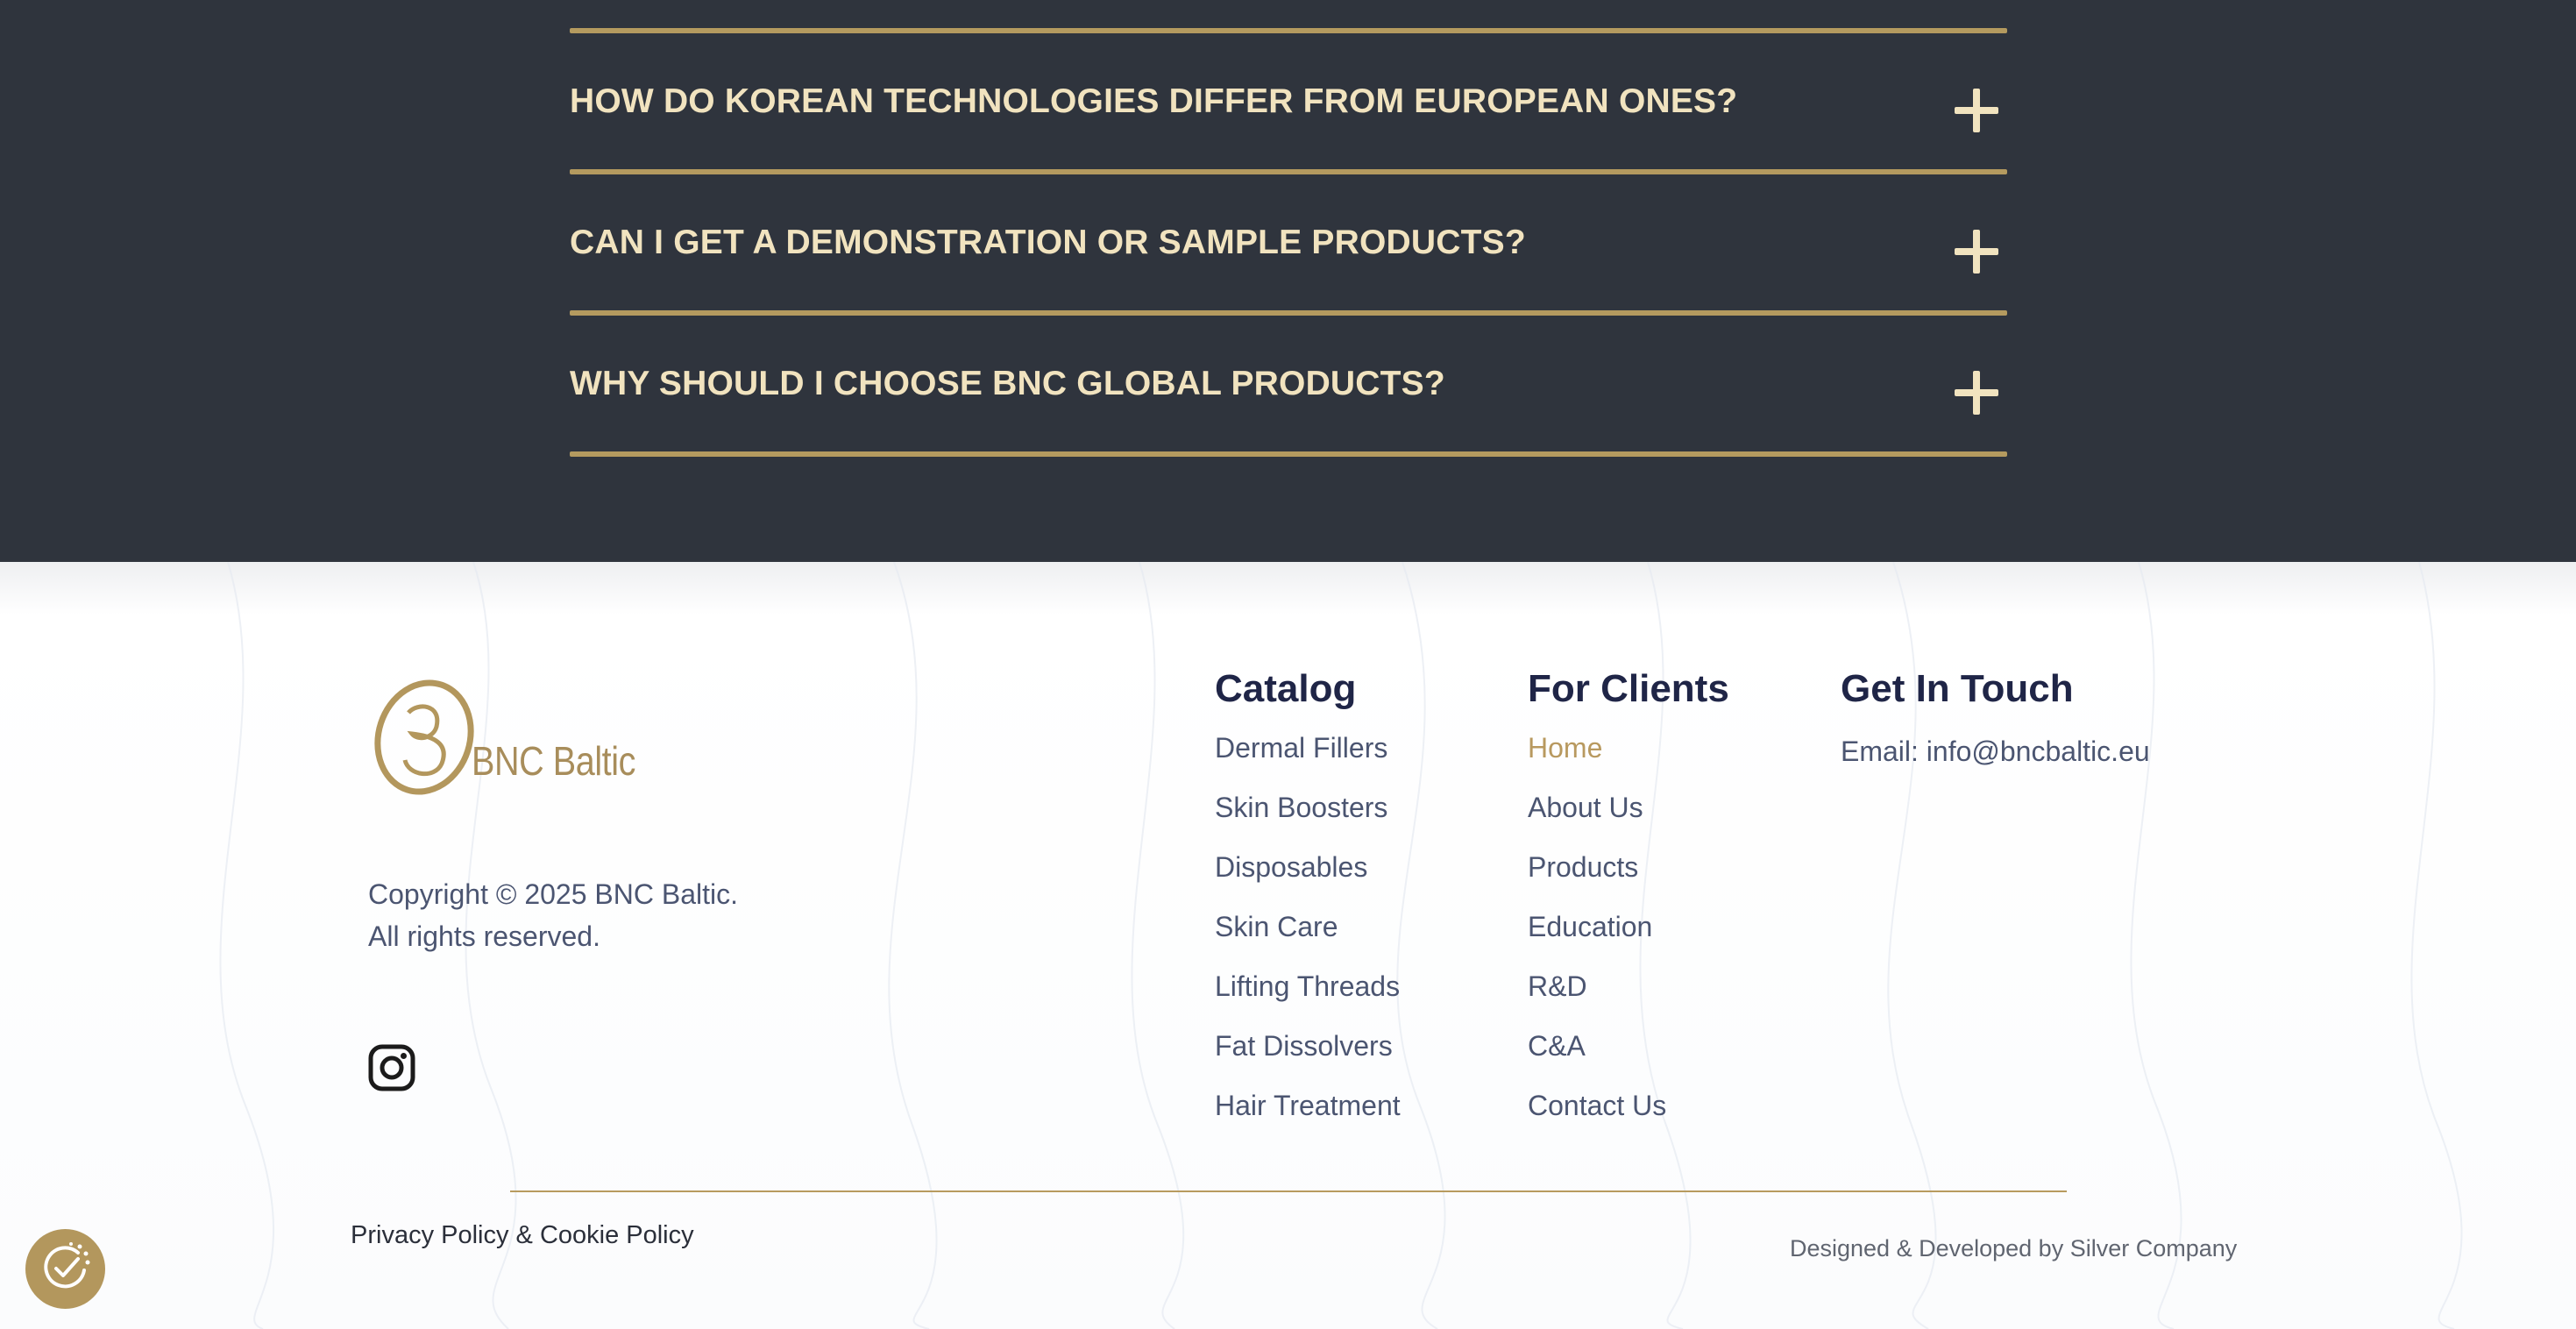 The image size is (2576, 1329). What do you see at coordinates (553, 761) in the screenshot?
I see `logo-brand-text: BNC Baltic` at bounding box center [553, 761].